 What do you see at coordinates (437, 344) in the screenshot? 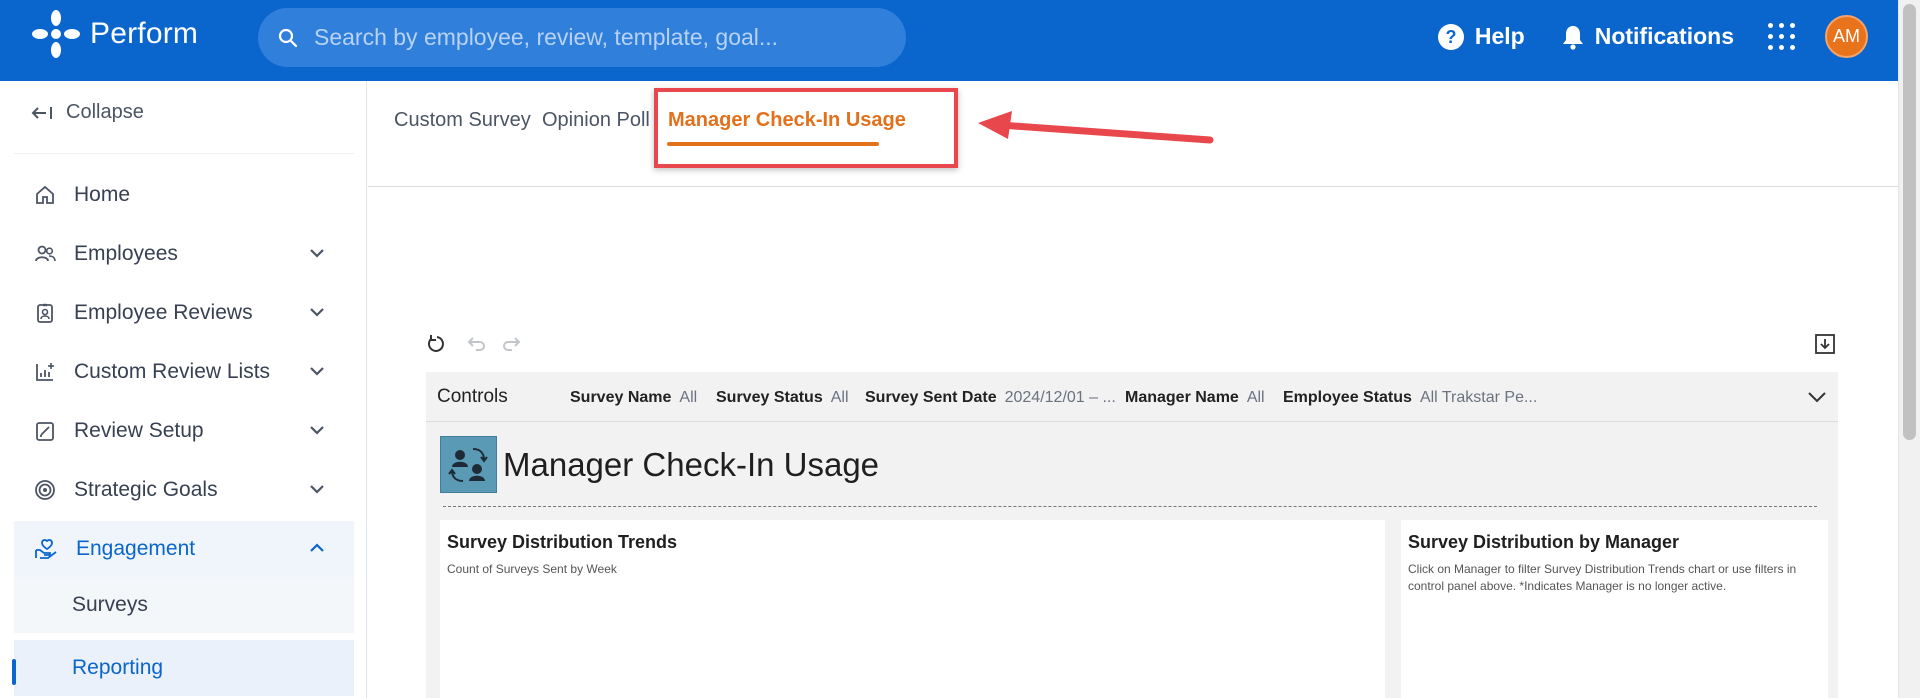
I see `reset-icon` at bounding box center [437, 344].